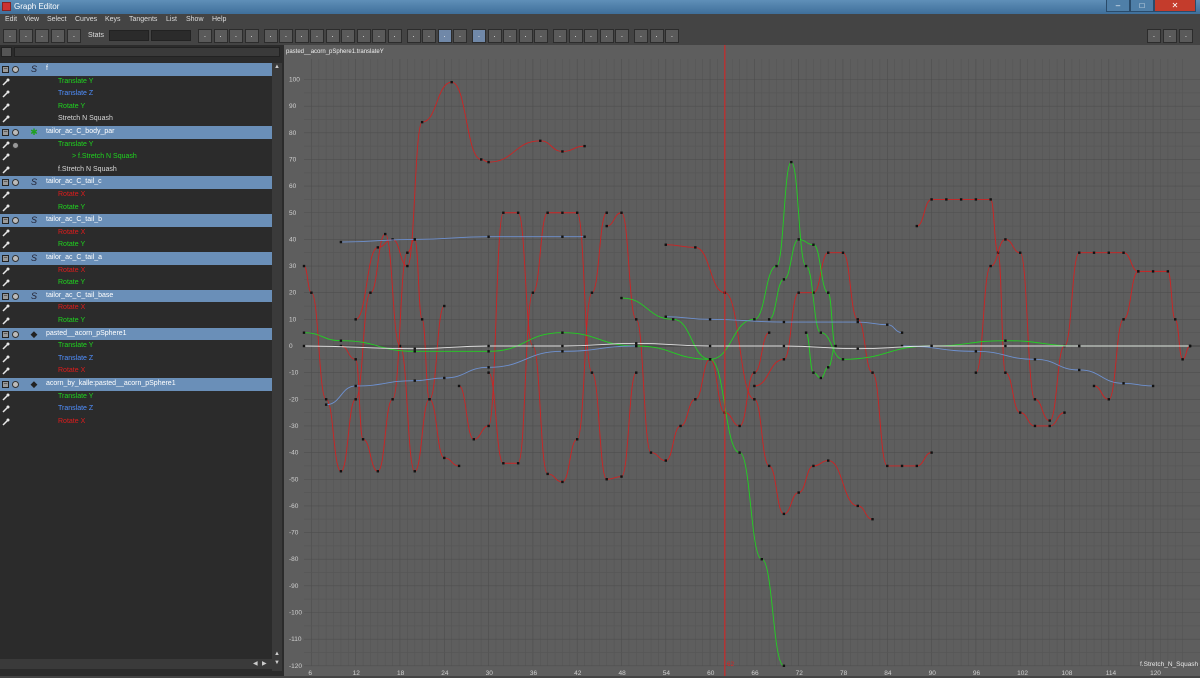 The image size is (1200, 678). What do you see at coordinates (251, 36) in the screenshot?
I see `frame-playback-icon: ·` at bounding box center [251, 36].